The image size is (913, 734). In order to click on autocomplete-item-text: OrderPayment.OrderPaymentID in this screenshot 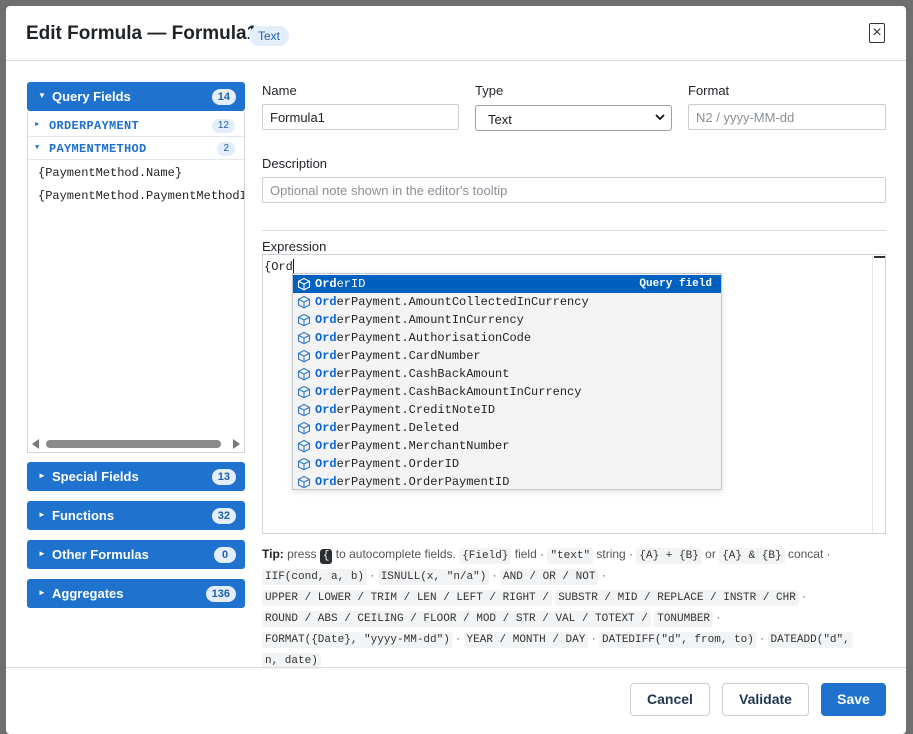, I will do `click(412, 482)`.